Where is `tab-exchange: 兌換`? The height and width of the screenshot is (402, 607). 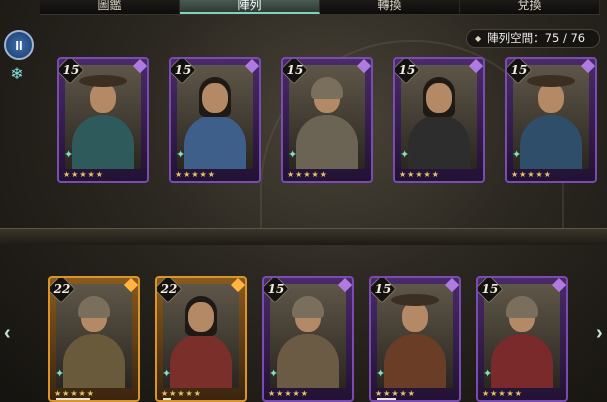 tab-exchange: 兌換 is located at coordinates (530, 7).